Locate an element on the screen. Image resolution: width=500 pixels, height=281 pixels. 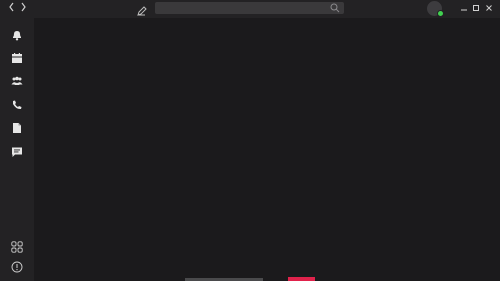
sidebar-item-files is located at coordinates (17, 126).